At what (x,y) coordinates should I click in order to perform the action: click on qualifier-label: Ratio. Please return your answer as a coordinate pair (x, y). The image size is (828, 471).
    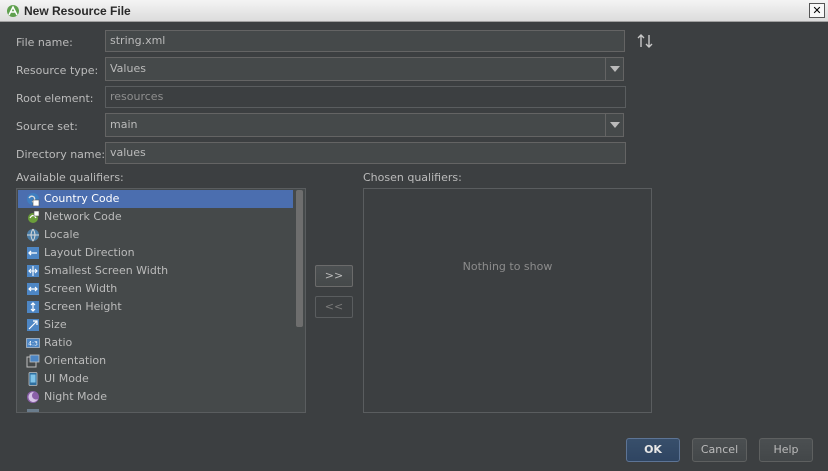
    Looking at the image, I should click on (58, 342).